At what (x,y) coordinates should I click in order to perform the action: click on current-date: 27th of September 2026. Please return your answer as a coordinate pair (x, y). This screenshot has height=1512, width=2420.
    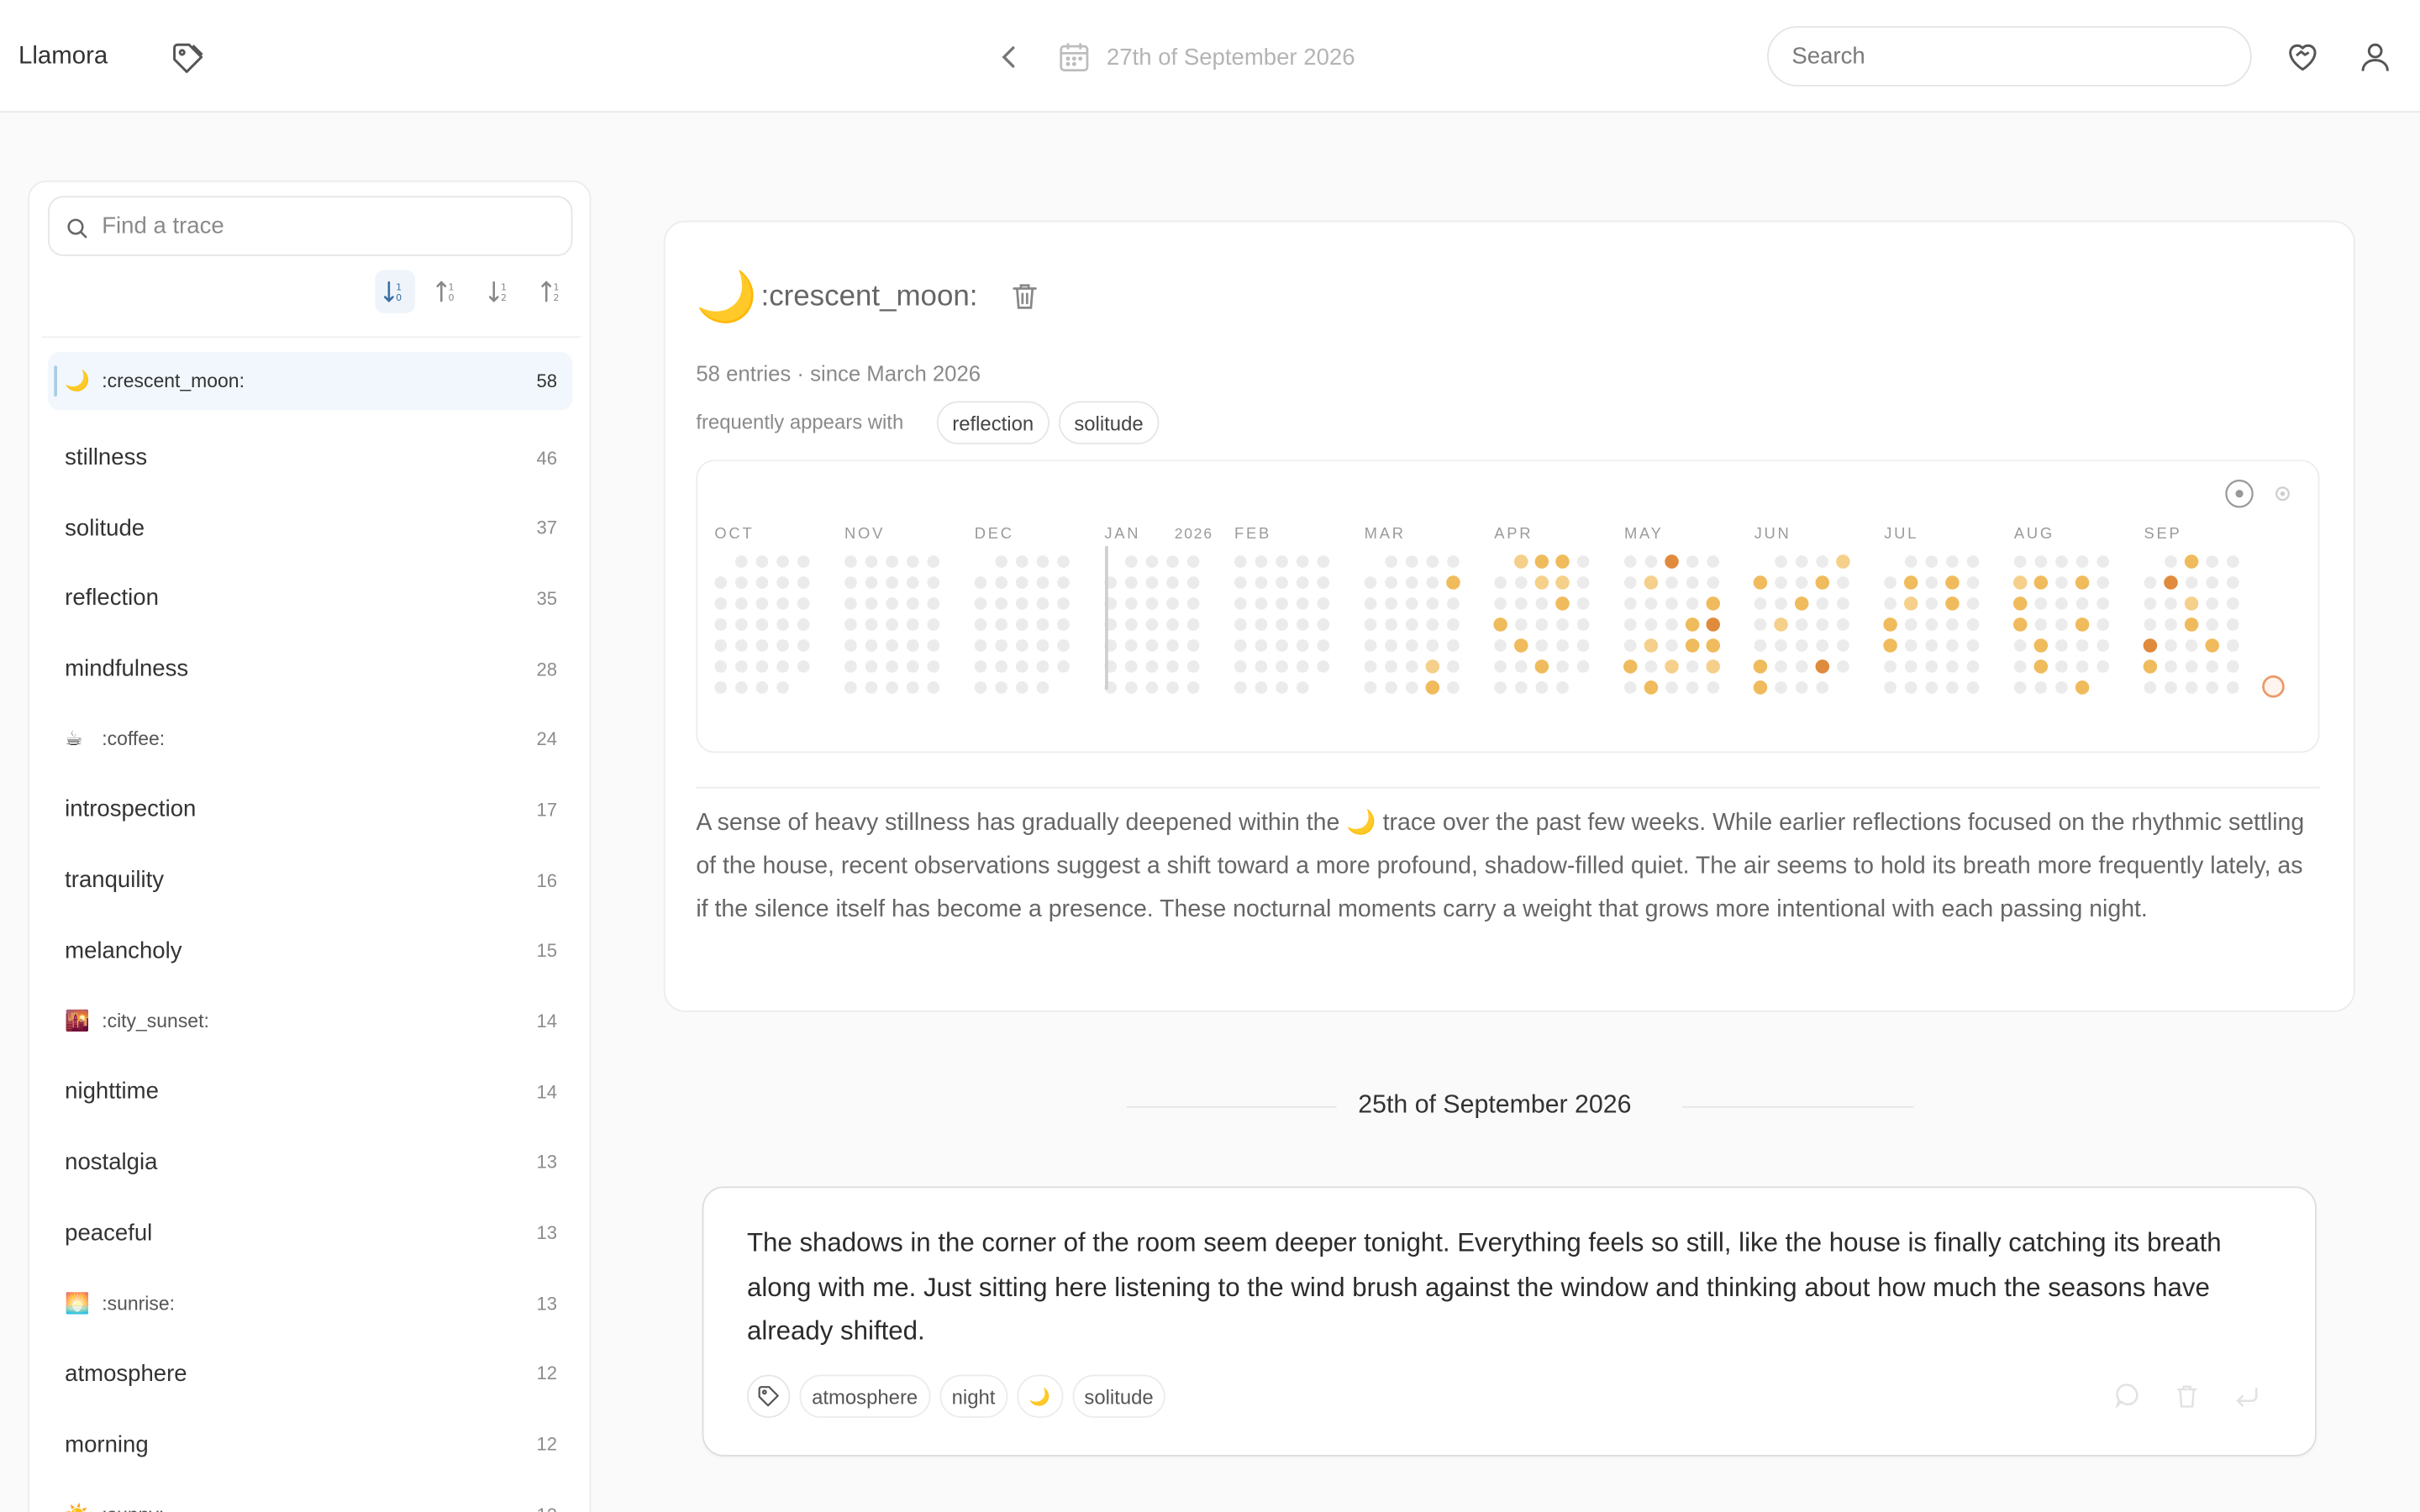
    Looking at the image, I should click on (1231, 58).